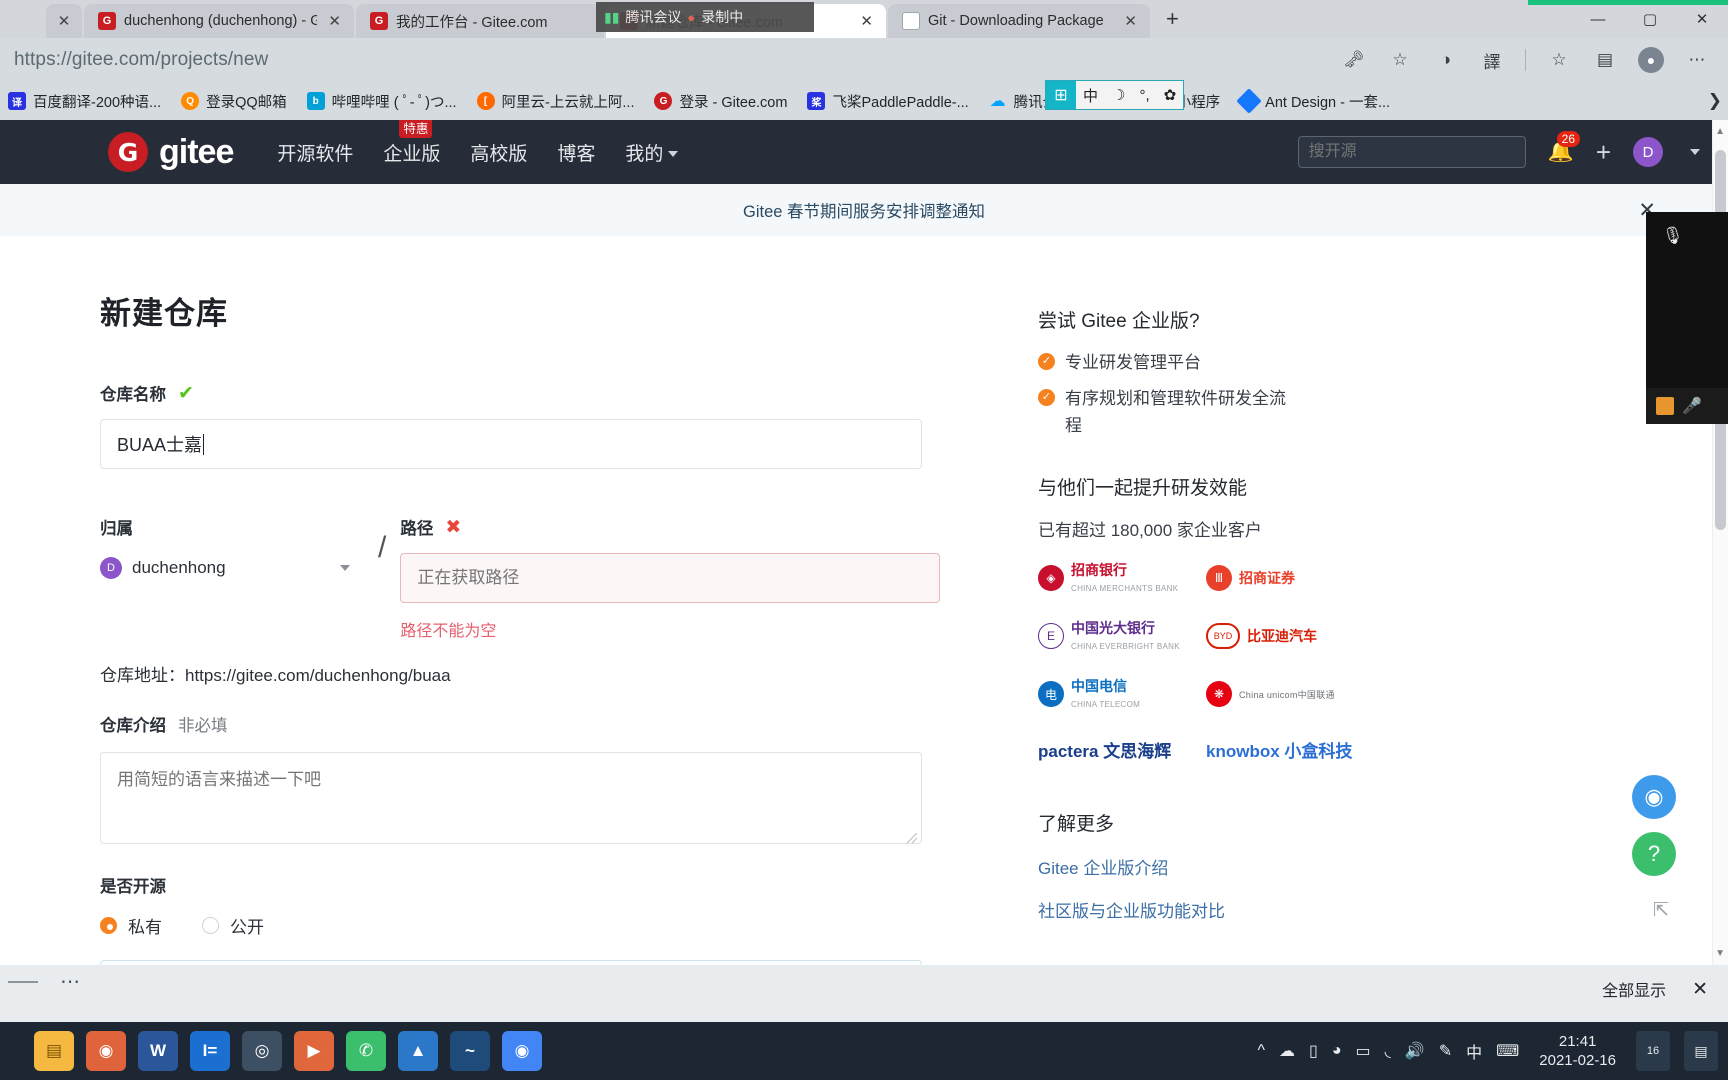  What do you see at coordinates (315, 152) in the screenshot?
I see `nav-item-opensource: 开源软件` at bounding box center [315, 152].